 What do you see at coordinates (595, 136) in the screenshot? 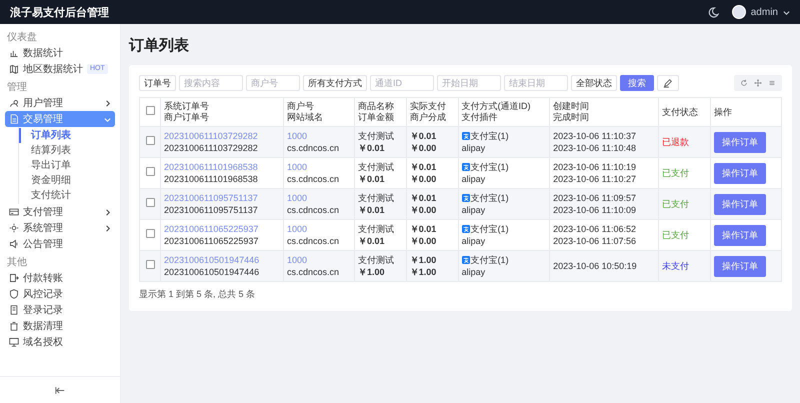
I see `table-cell-text: 2023-10-06 11:10:37` at bounding box center [595, 136].